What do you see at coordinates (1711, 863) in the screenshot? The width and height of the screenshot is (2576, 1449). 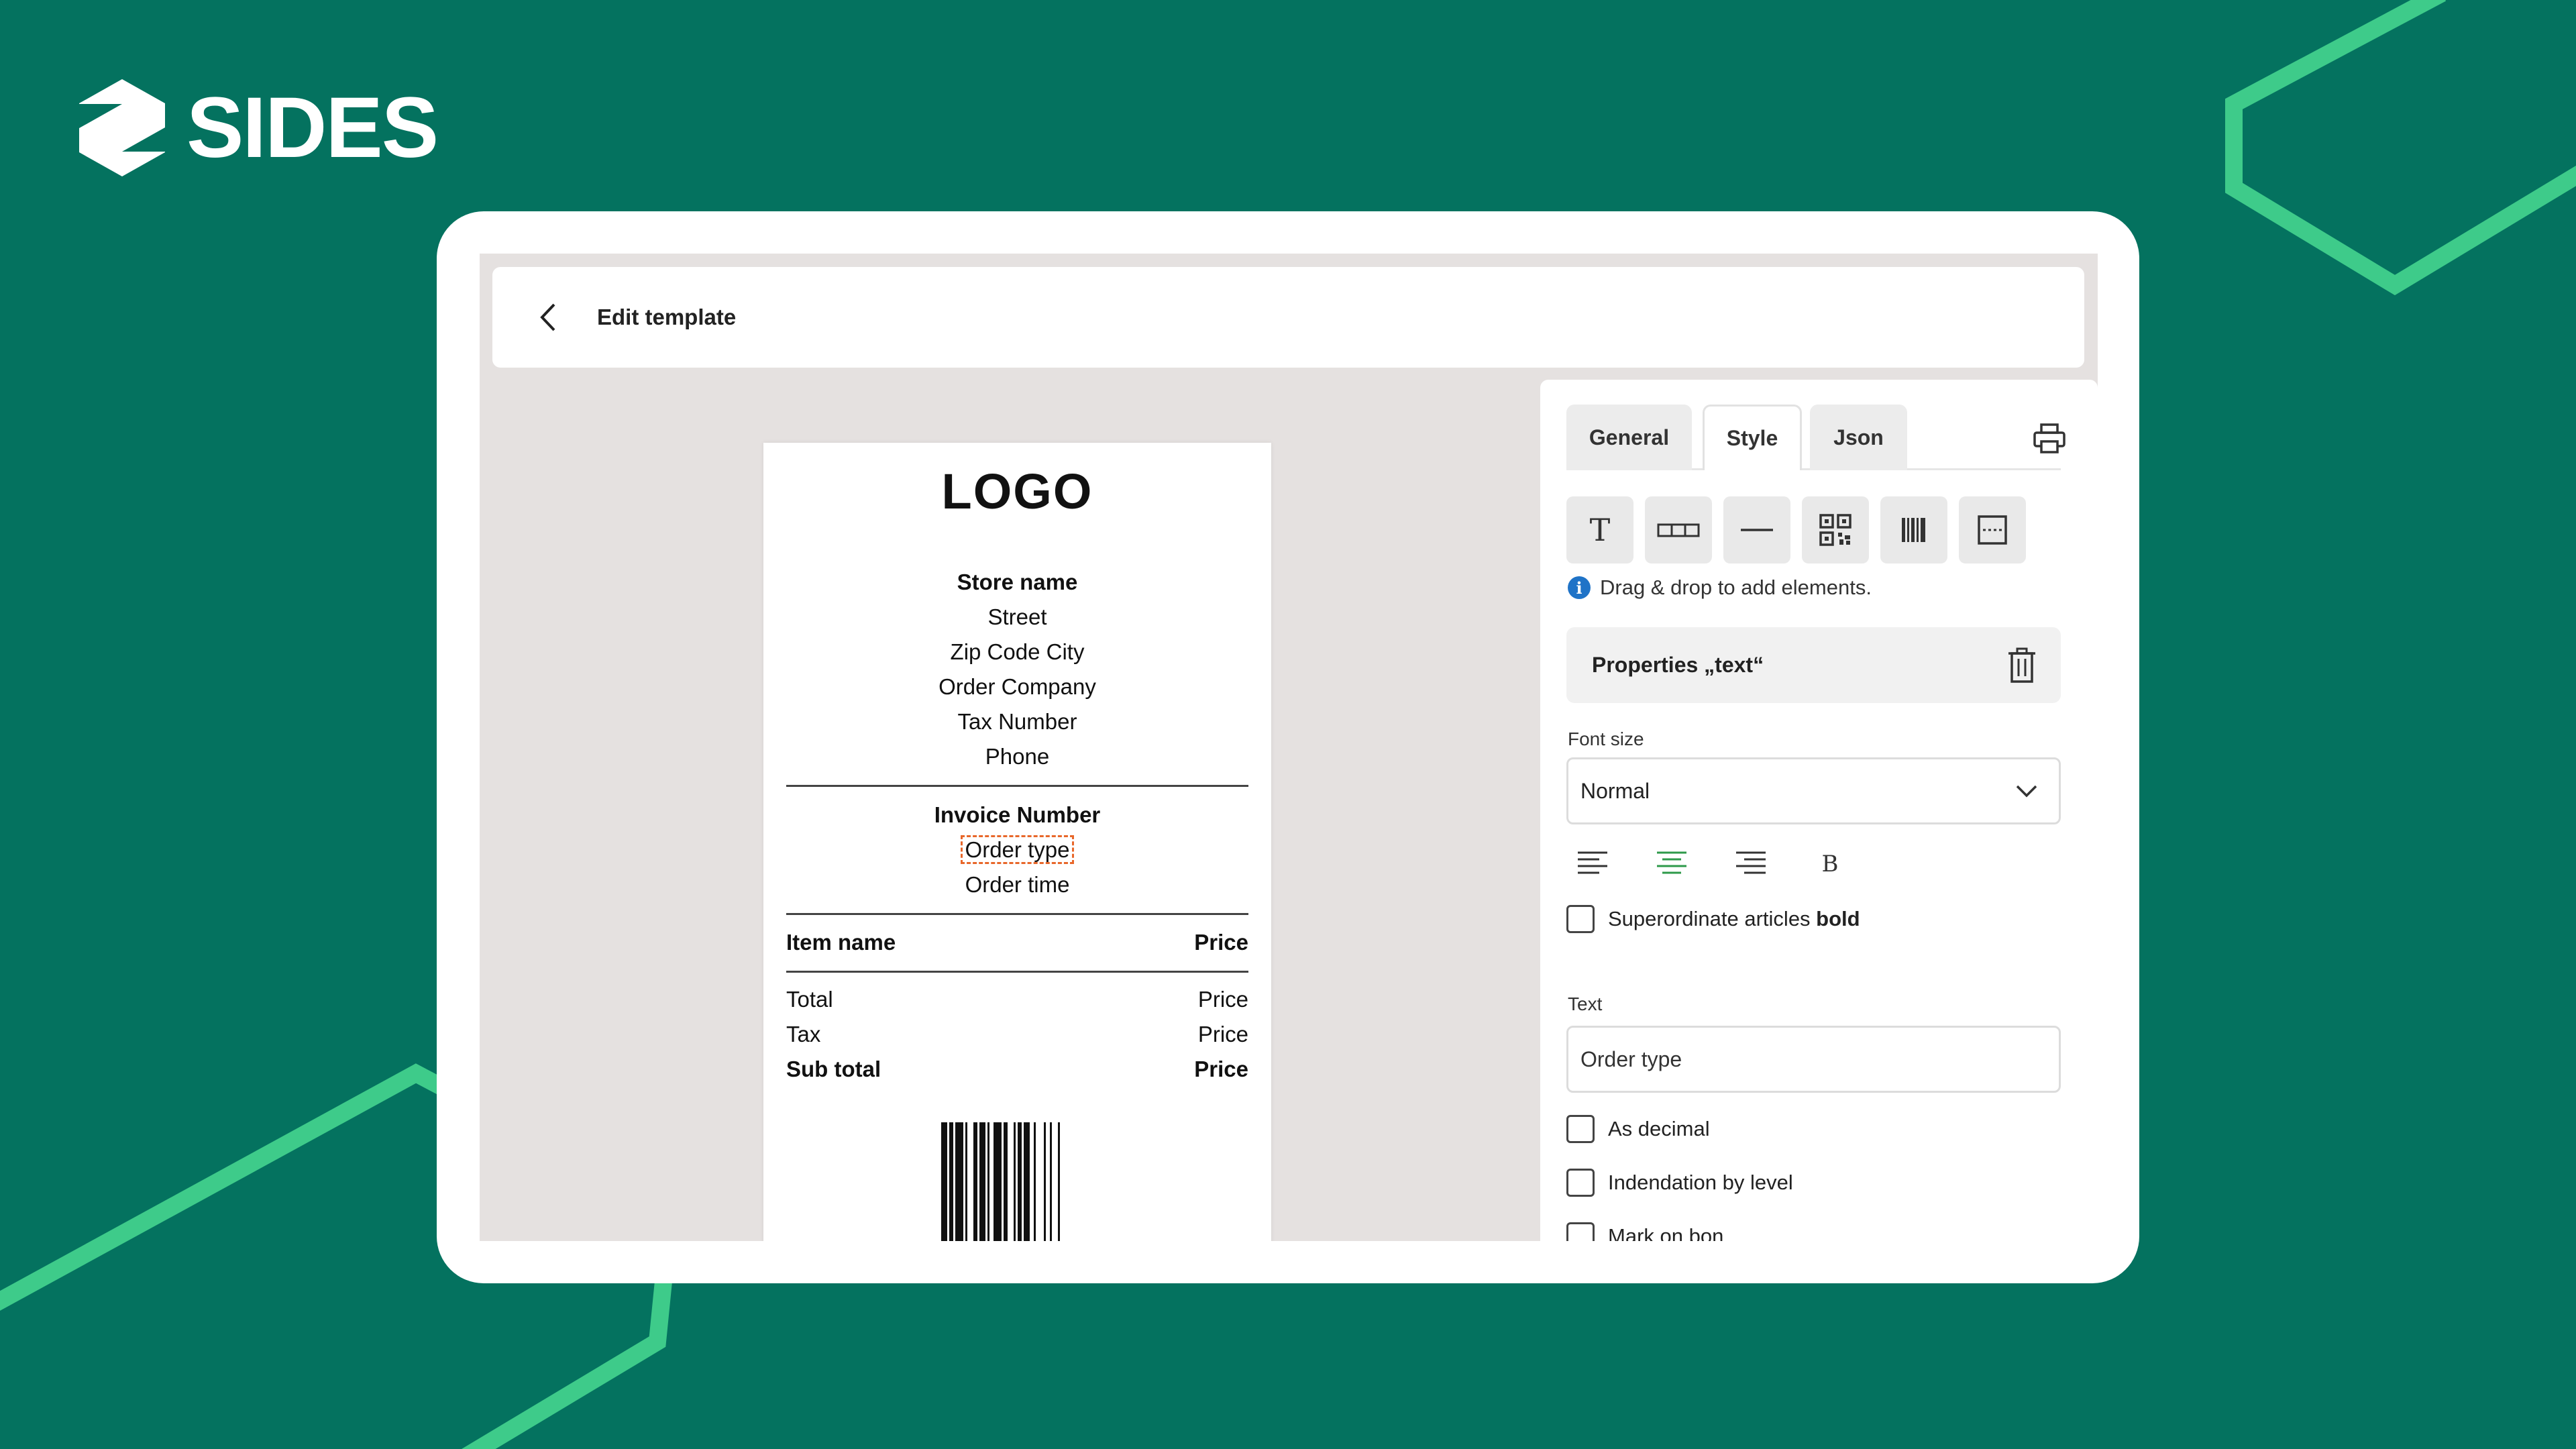 I see `alignment-controls: B` at bounding box center [1711, 863].